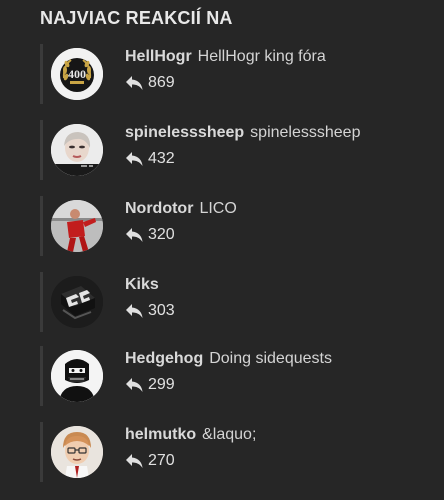 The image size is (444, 500). I want to click on user-name-line: helmutko &laquo;, so click(190, 435).